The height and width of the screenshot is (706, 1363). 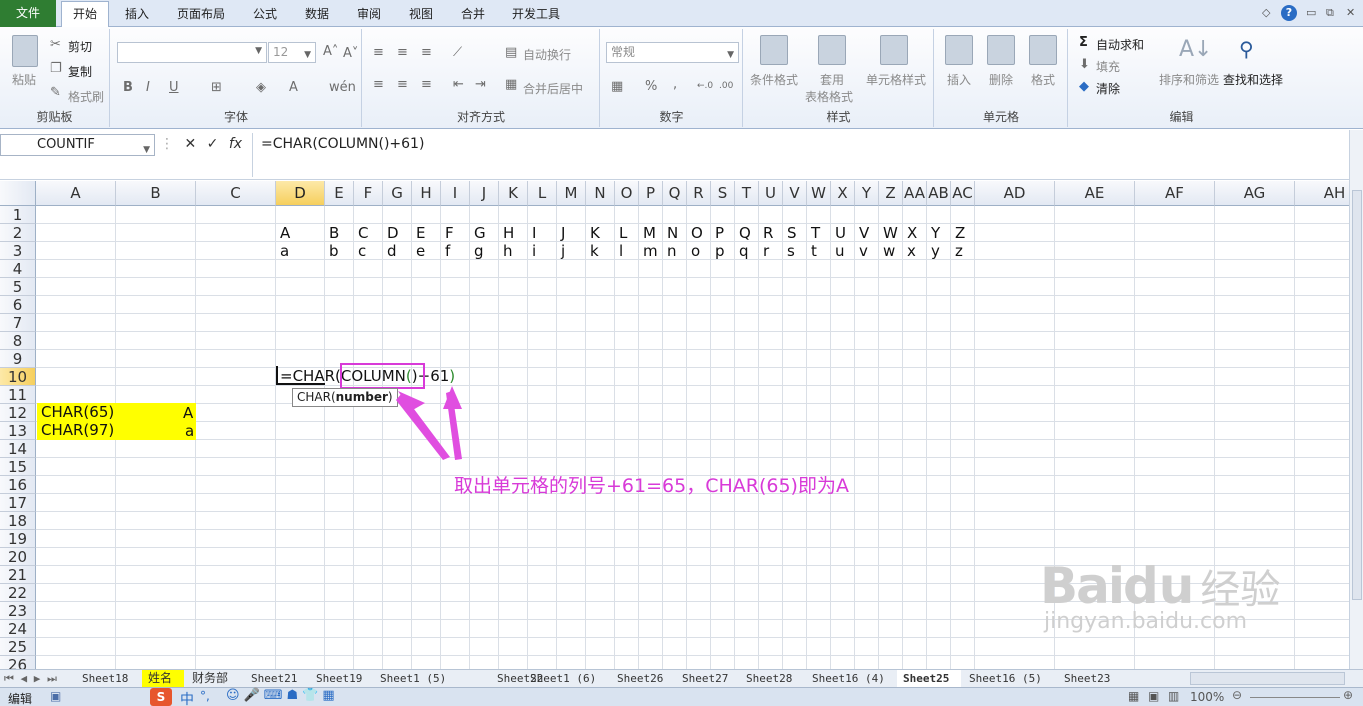 I want to click on tab-developer: 开发工具, so click(x=536, y=14).